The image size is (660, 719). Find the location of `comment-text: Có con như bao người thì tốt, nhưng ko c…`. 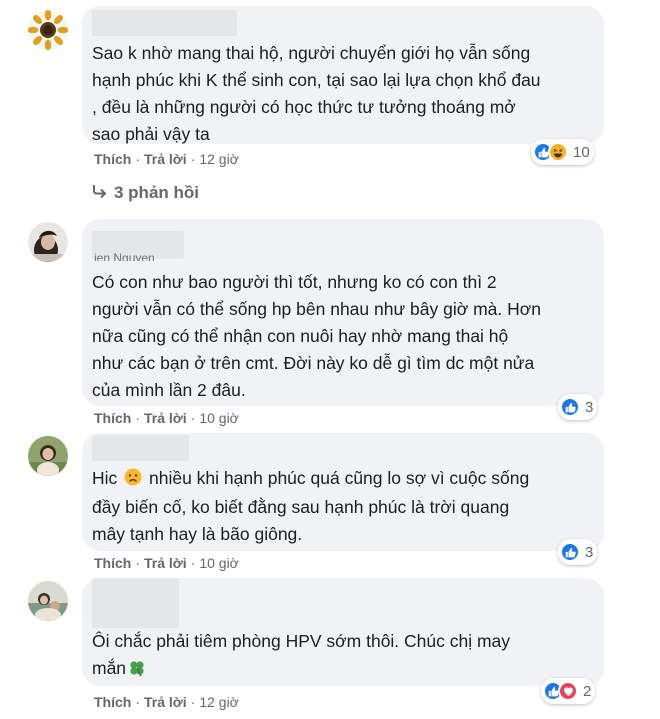

comment-text: Có con như bao người thì tốt, nhưng ko c… is located at coordinates (316, 336).